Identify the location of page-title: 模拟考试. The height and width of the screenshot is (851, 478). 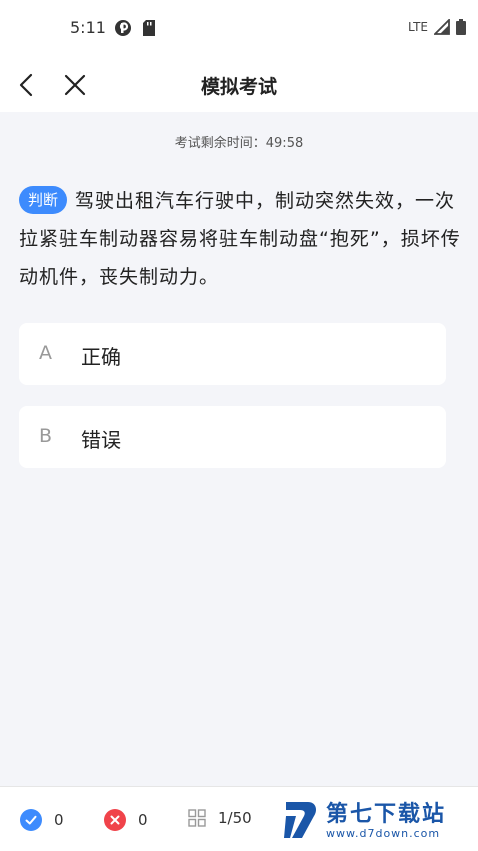
(238, 87).